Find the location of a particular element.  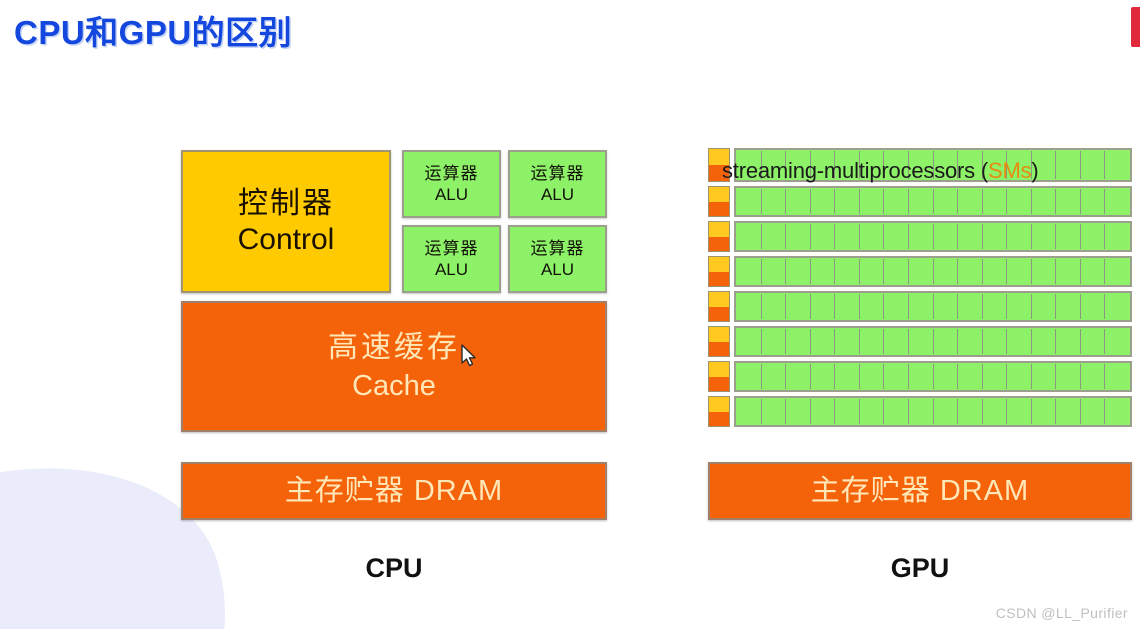

watermark: CSDN @LL_Purifier is located at coordinates (1061, 613).